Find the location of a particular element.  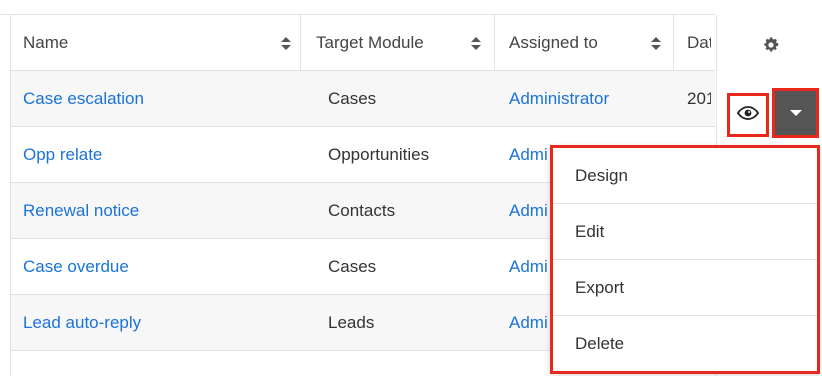

gear-icon is located at coordinates (771, 45).